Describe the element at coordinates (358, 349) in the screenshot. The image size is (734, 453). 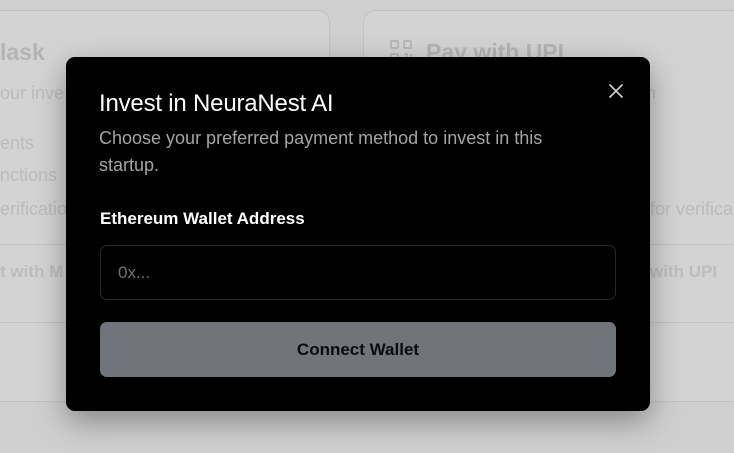
I see `connect-wallet-button: Connect Wallet` at that location.